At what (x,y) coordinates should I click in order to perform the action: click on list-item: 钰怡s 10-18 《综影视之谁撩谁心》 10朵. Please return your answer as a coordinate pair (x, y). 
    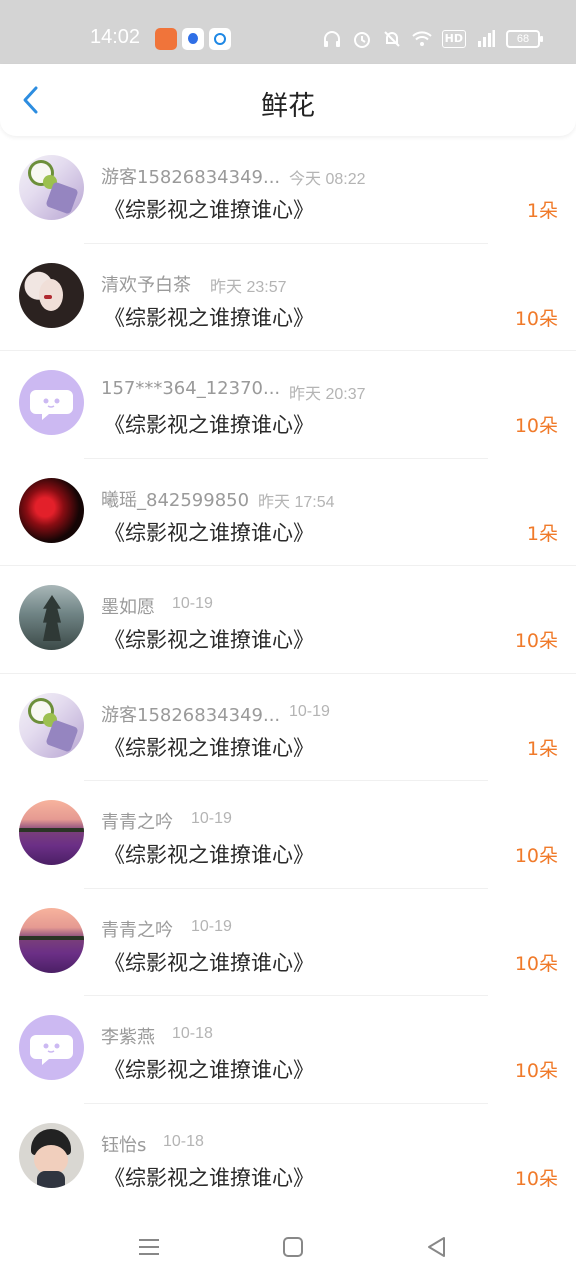
    Looking at the image, I should click on (288, 1158).